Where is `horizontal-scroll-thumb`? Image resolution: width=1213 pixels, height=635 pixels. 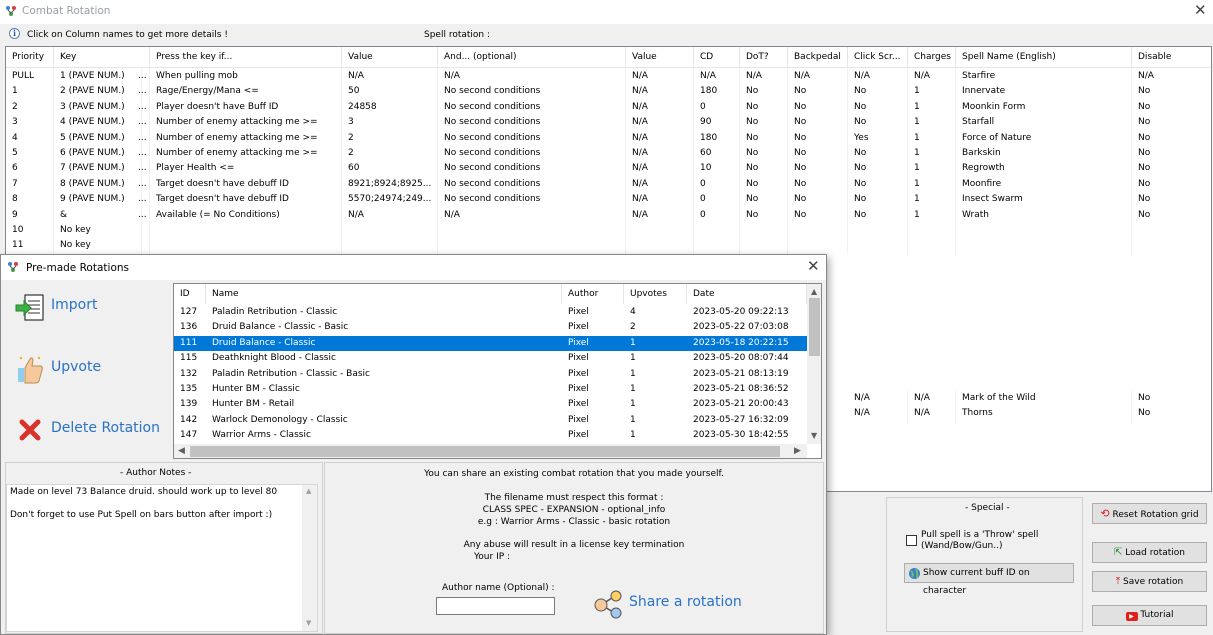 horizontal-scroll-thumb is located at coordinates (485, 451).